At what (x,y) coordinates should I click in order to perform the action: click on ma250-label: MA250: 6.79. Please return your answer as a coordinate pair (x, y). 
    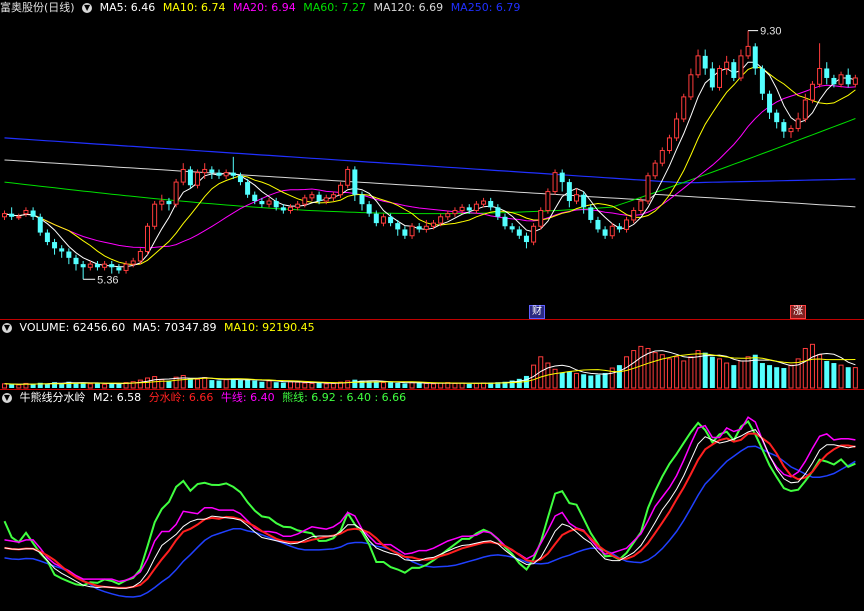
    Looking at the image, I should click on (485, 7).